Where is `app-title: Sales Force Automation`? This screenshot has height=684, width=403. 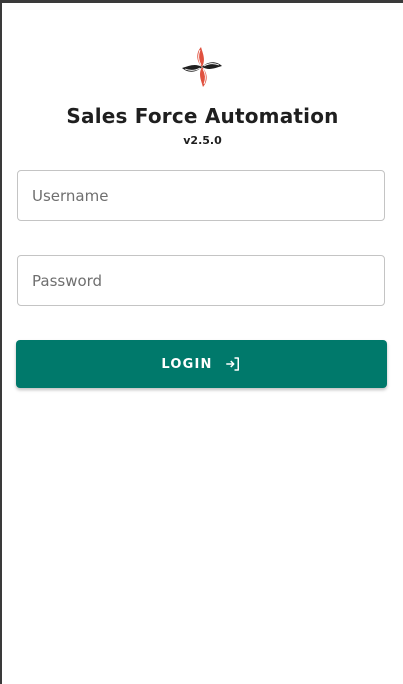 app-title: Sales Force Automation is located at coordinates (202, 116).